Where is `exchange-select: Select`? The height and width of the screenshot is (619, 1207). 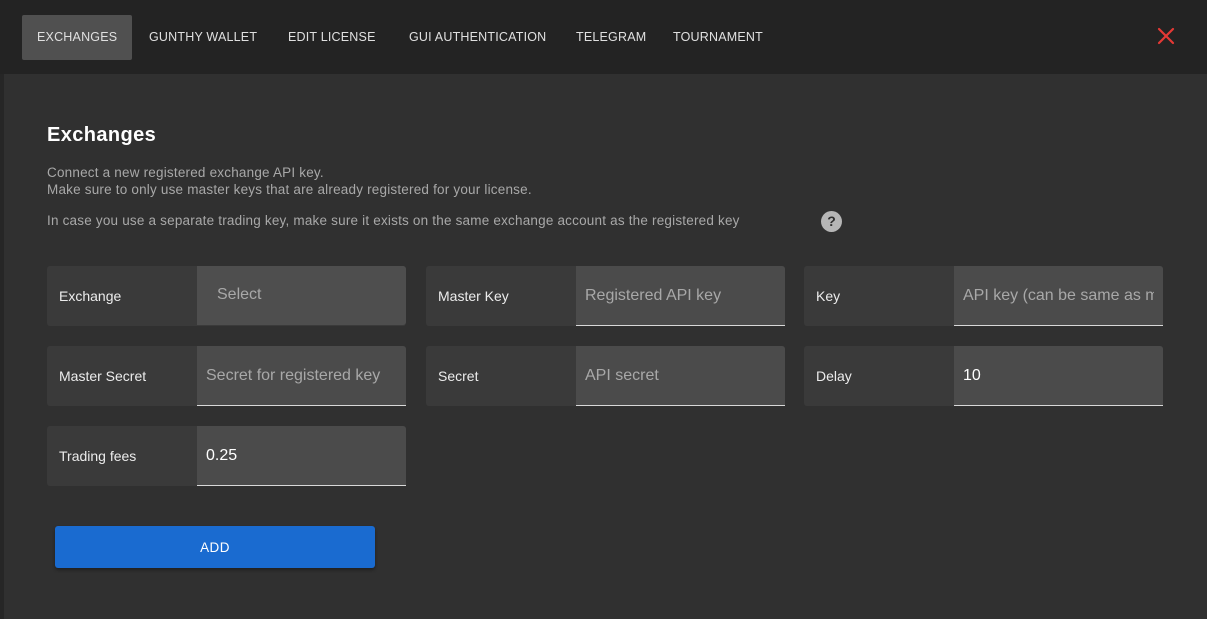 exchange-select: Select is located at coordinates (301, 295).